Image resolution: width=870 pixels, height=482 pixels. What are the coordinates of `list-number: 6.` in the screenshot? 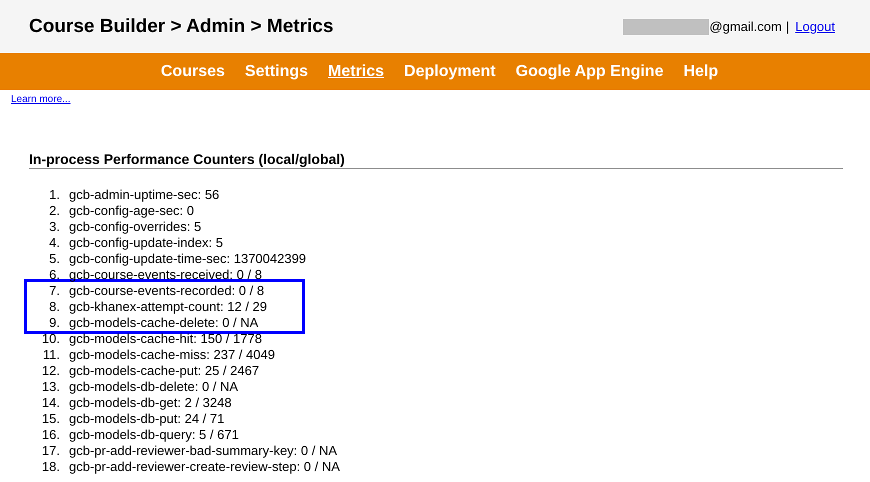 It's located at (54, 275).